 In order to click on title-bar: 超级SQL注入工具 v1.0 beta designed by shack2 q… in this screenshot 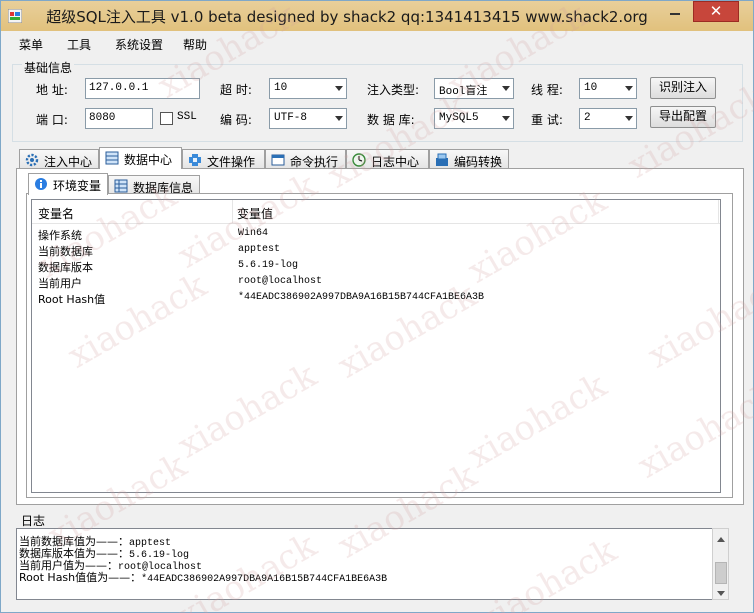, I will do `click(377, 16)`.